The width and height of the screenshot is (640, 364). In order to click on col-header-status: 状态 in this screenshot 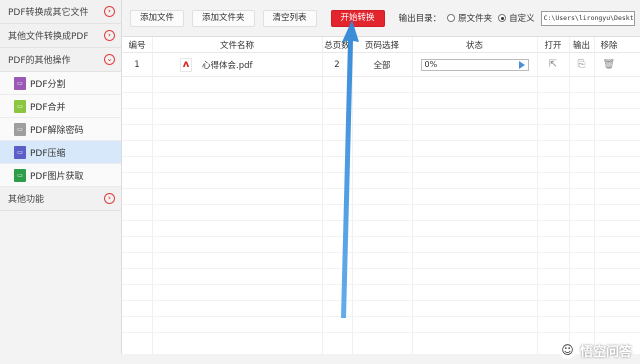, I will do `click(474, 45)`.